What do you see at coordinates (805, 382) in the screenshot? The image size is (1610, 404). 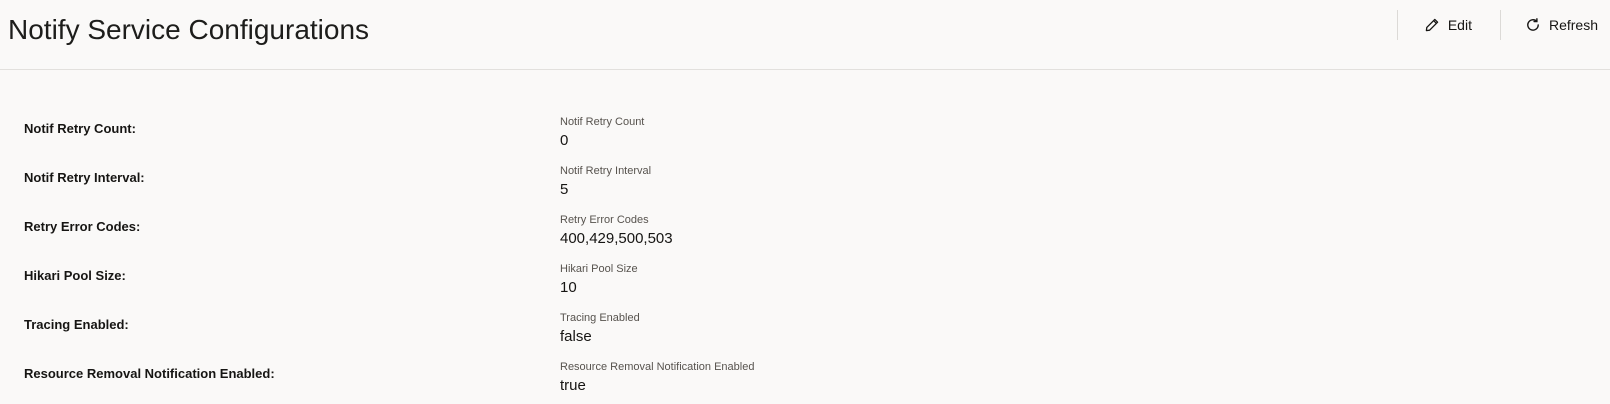 I see `config-row-resource-removal-notification-enabled: Resource Removal Notification Enabled` at bounding box center [805, 382].